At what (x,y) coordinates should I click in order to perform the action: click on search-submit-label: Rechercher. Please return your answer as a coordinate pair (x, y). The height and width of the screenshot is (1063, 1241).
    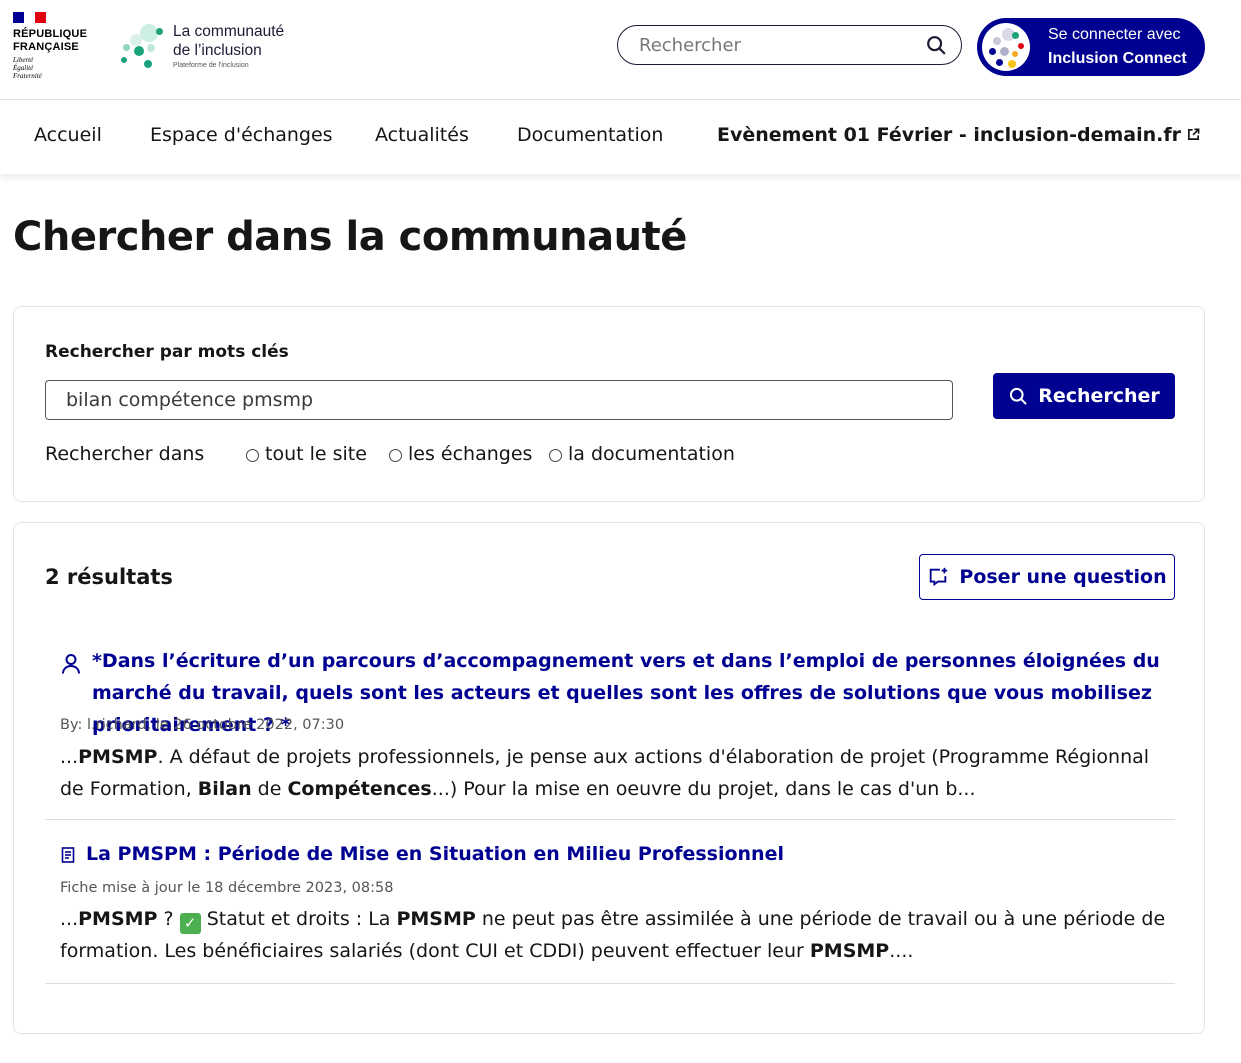
    Looking at the image, I should click on (1099, 396).